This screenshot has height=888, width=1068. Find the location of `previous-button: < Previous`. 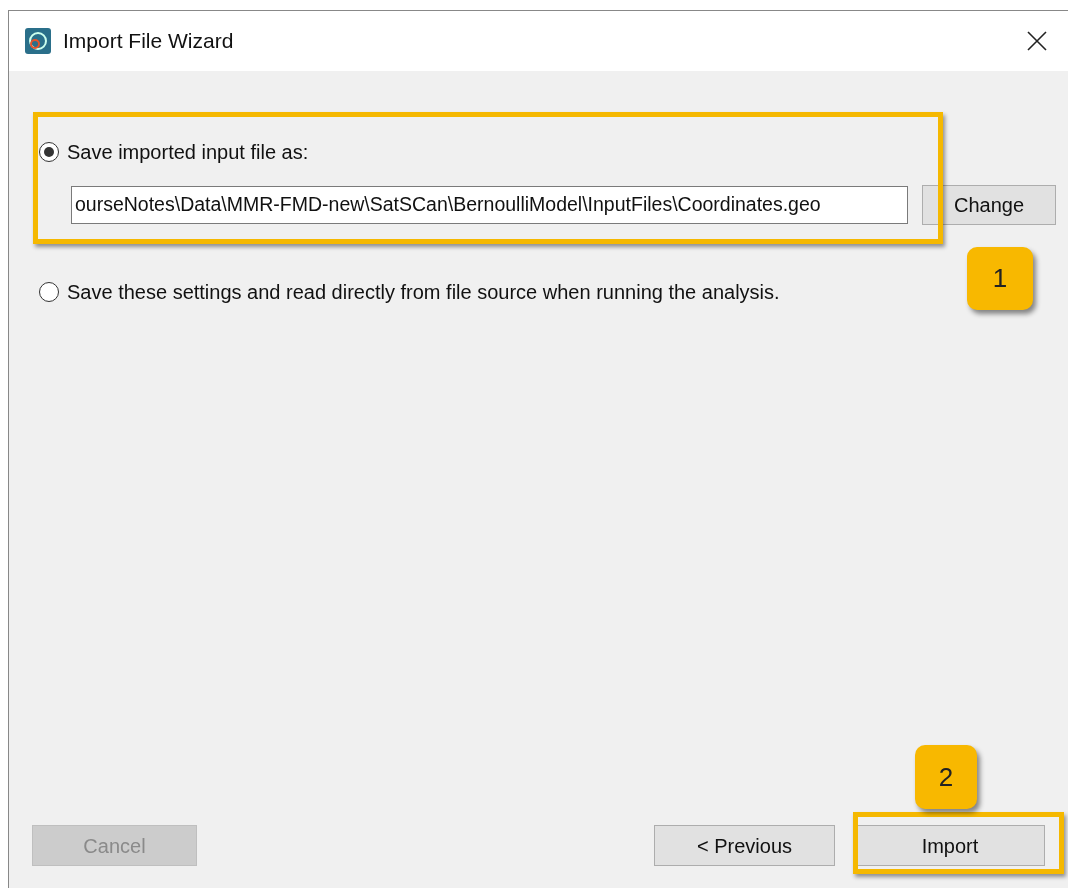

previous-button: < Previous is located at coordinates (744, 845).